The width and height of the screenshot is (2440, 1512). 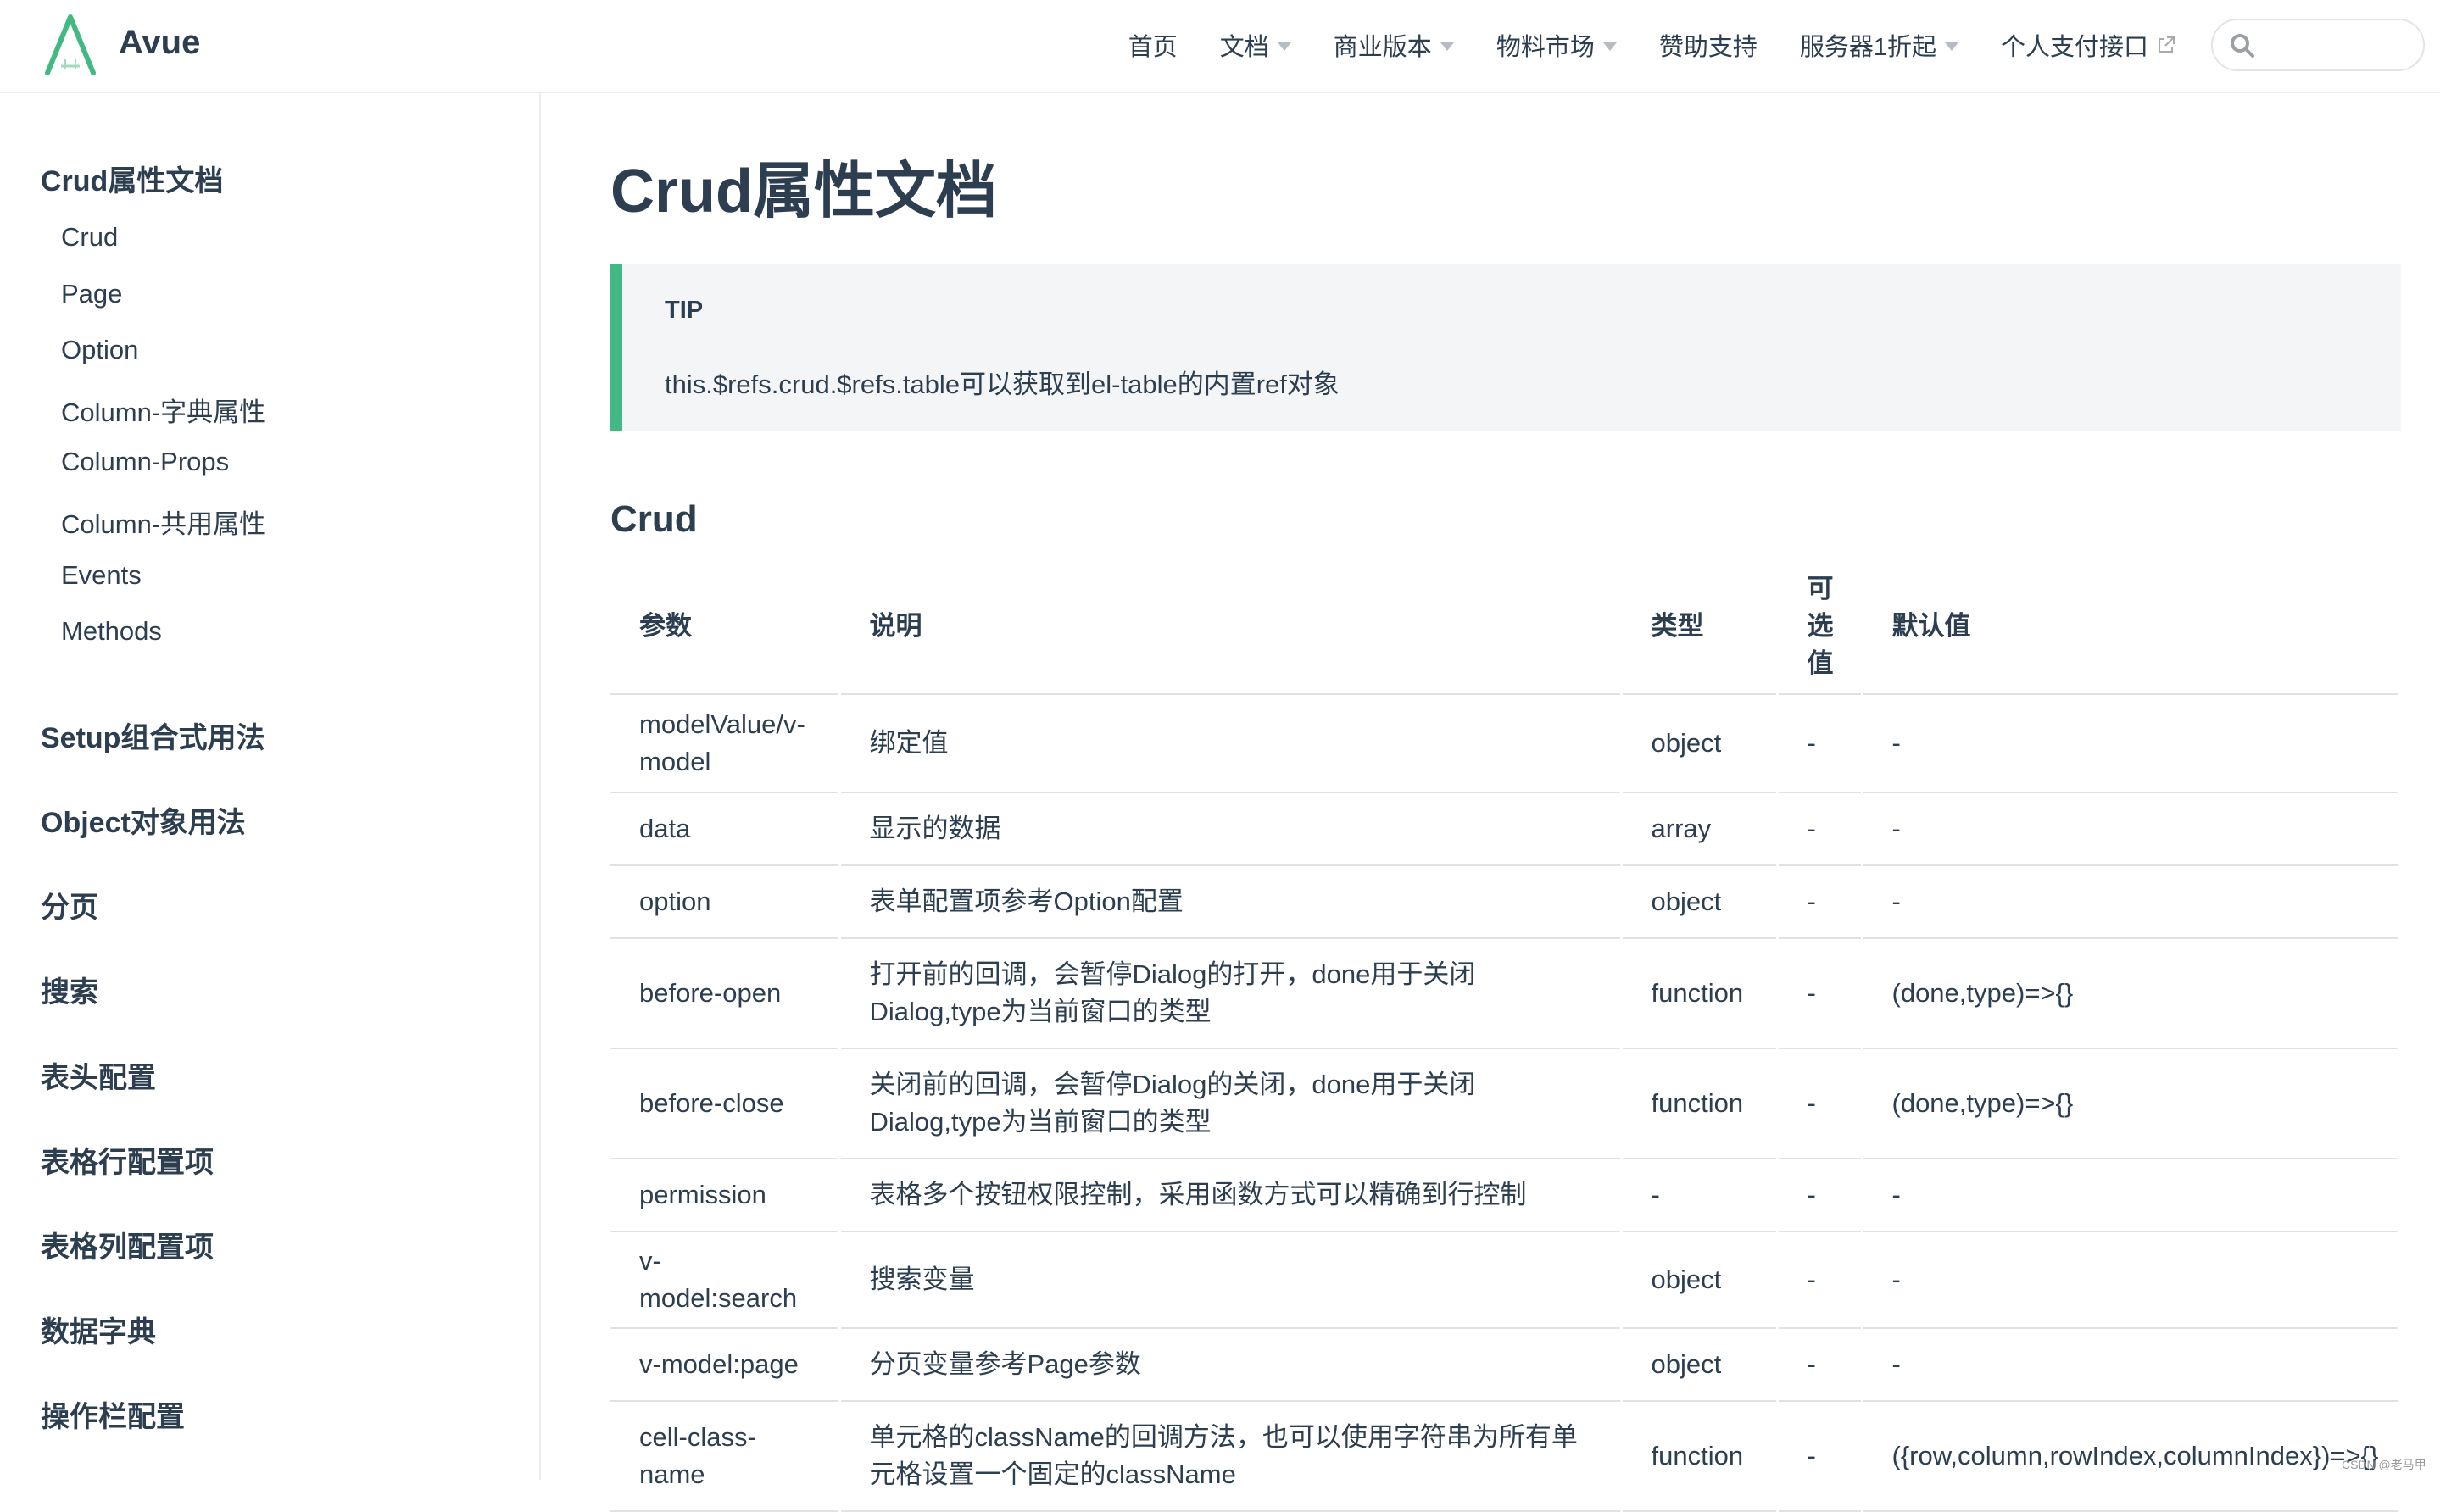 What do you see at coordinates (1556, 45) in the screenshot?
I see `nav-item-market: 物料市场` at bounding box center [1556, 45].